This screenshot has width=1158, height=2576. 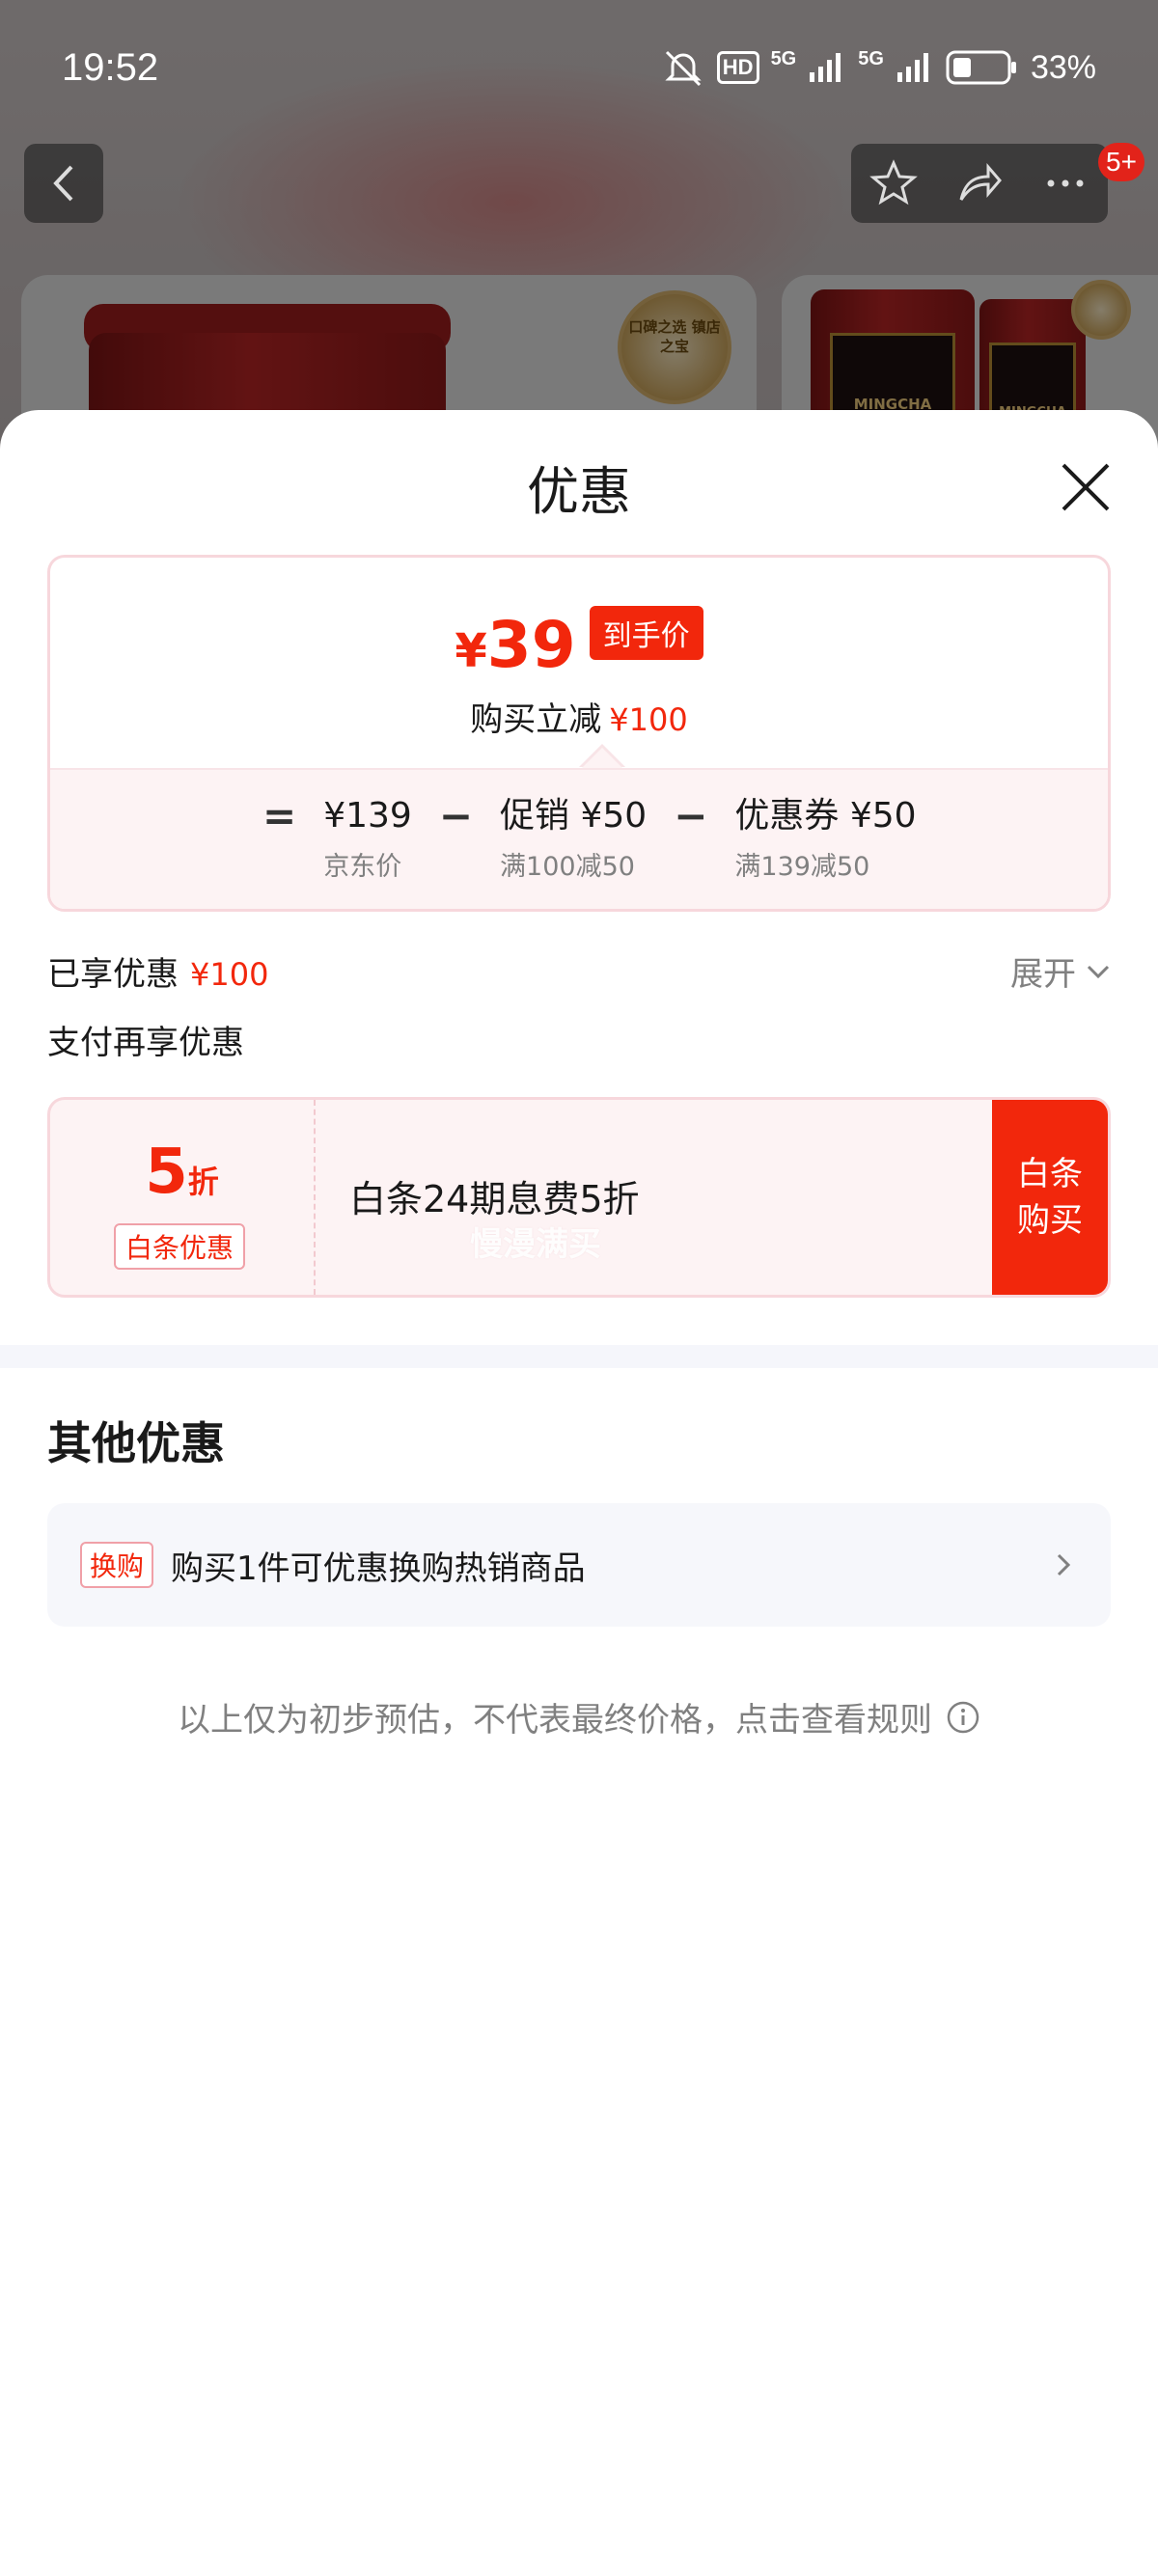 I want to click on baitiao-discount-panel: 5折 白条优惠, so click(x=183, y=1198).